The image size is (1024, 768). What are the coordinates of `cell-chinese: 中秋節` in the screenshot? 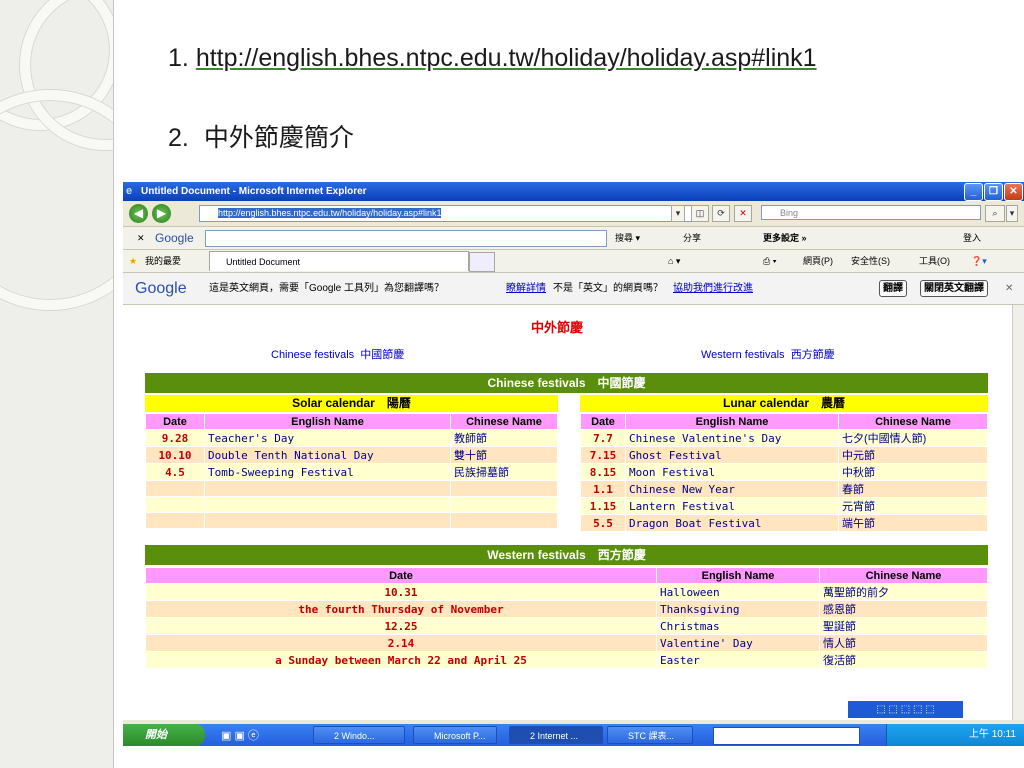 It's located at (913, 472).